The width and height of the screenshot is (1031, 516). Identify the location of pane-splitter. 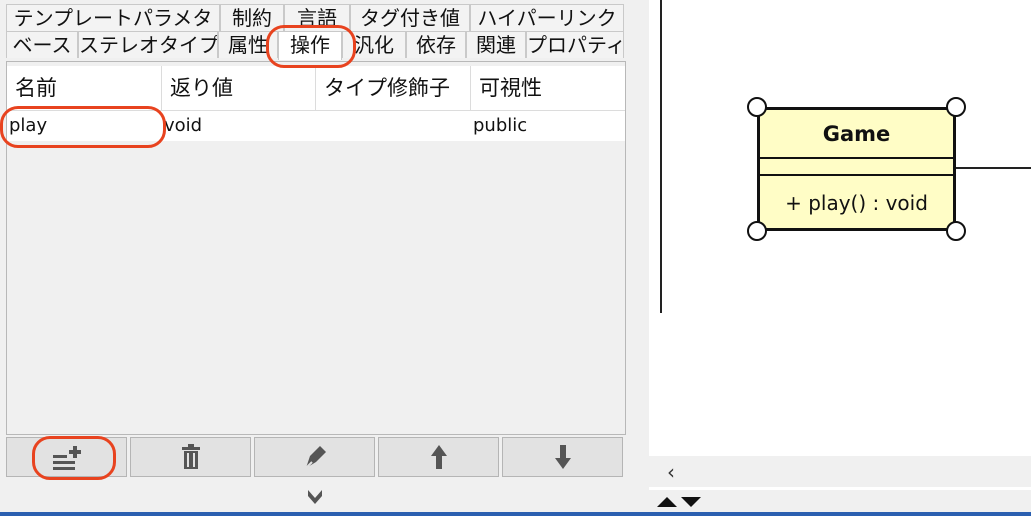
(640, 258).